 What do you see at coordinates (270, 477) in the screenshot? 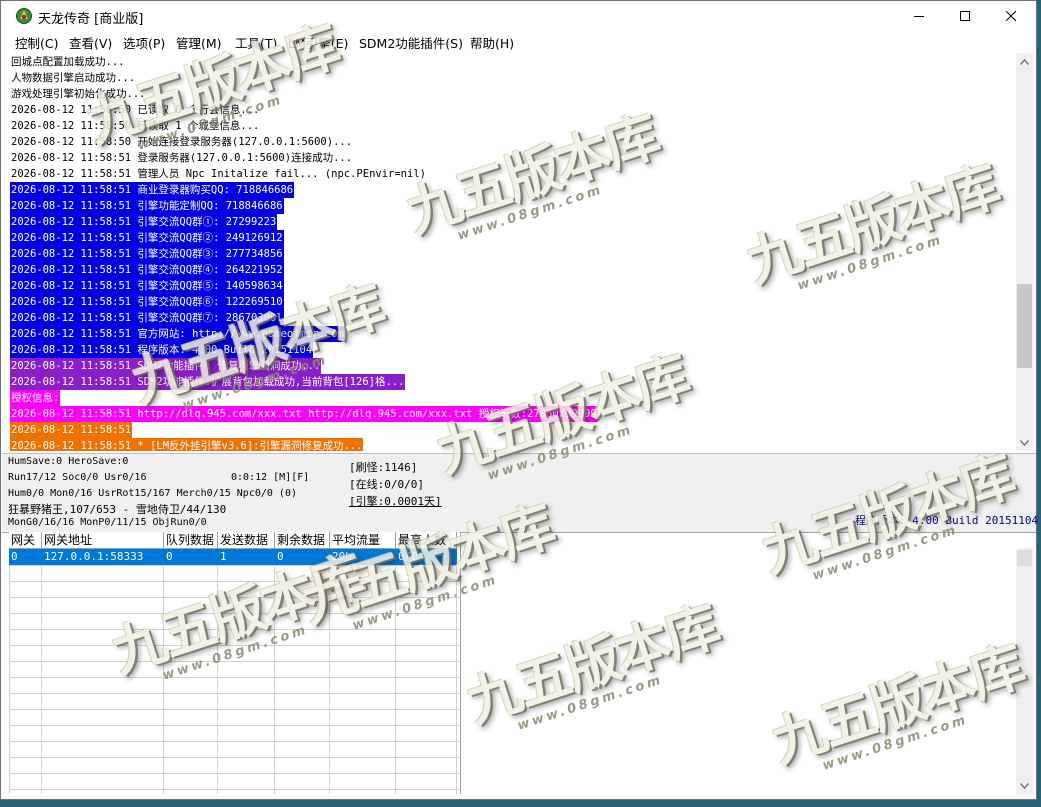
I see `status-clock: 0:0:12 [M][F]` at bounding box center [270, 477].